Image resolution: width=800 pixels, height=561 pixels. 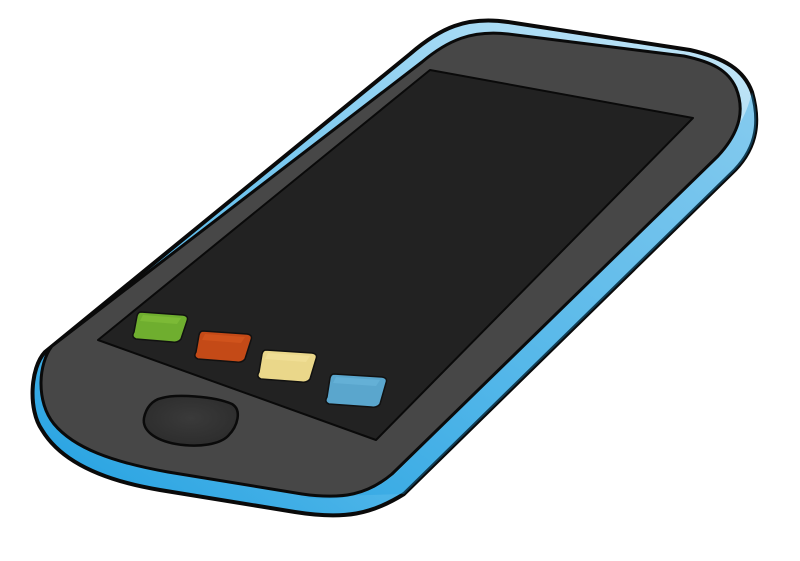 I want to click on home-button-icon, so click(x=191, y=420).